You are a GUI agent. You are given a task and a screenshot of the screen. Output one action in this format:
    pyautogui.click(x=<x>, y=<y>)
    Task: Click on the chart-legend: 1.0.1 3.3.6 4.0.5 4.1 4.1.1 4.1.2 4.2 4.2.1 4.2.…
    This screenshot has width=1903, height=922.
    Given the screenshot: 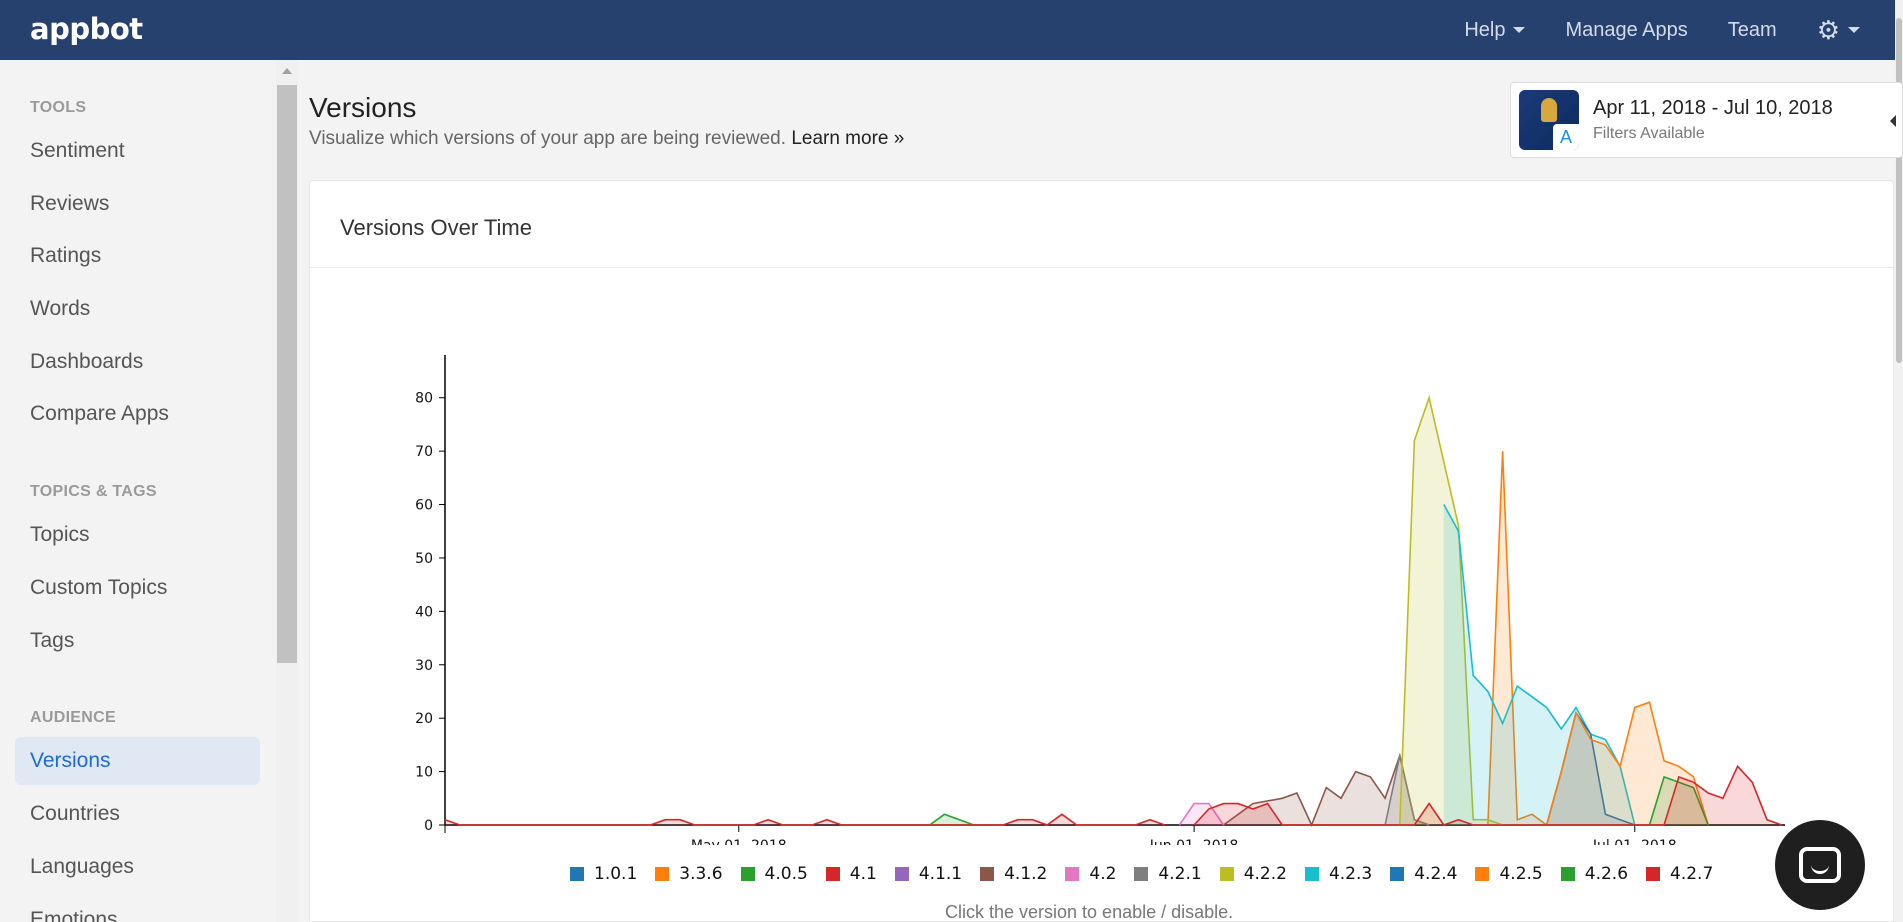 What is the action you would take?
    pyautogui.click(x=1150, y=874)
    